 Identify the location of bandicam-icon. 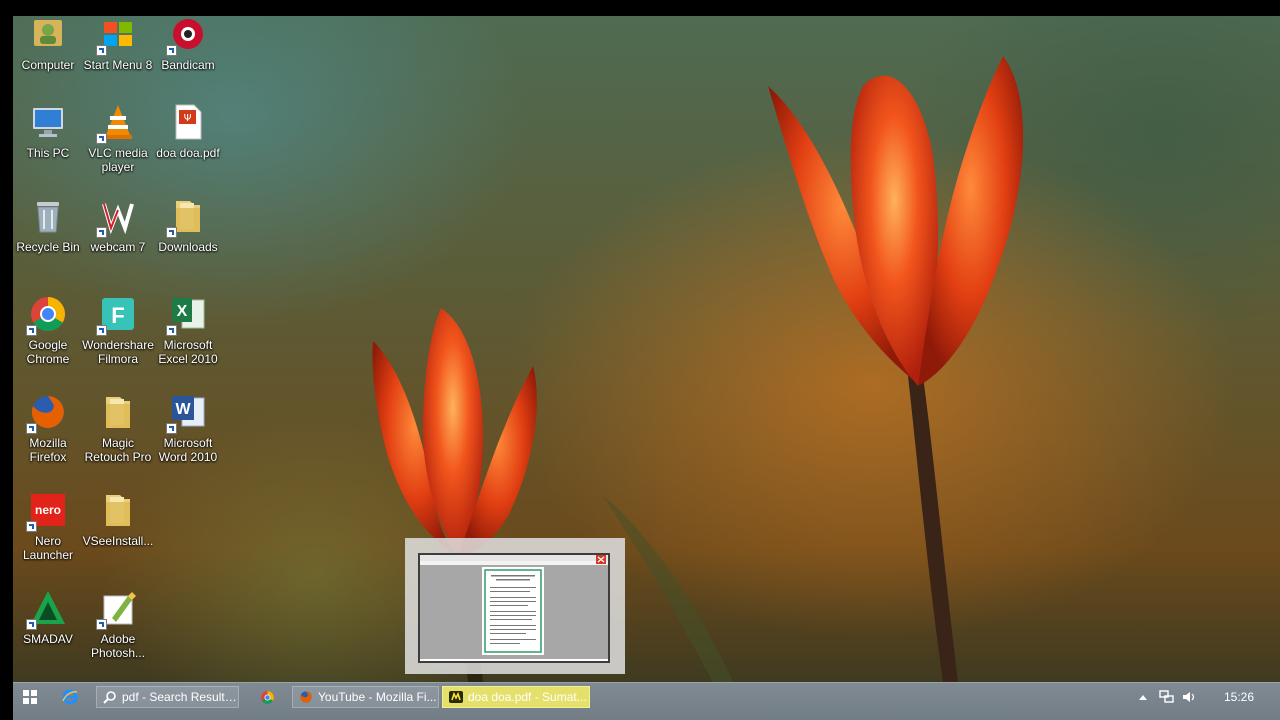
(188, 36).